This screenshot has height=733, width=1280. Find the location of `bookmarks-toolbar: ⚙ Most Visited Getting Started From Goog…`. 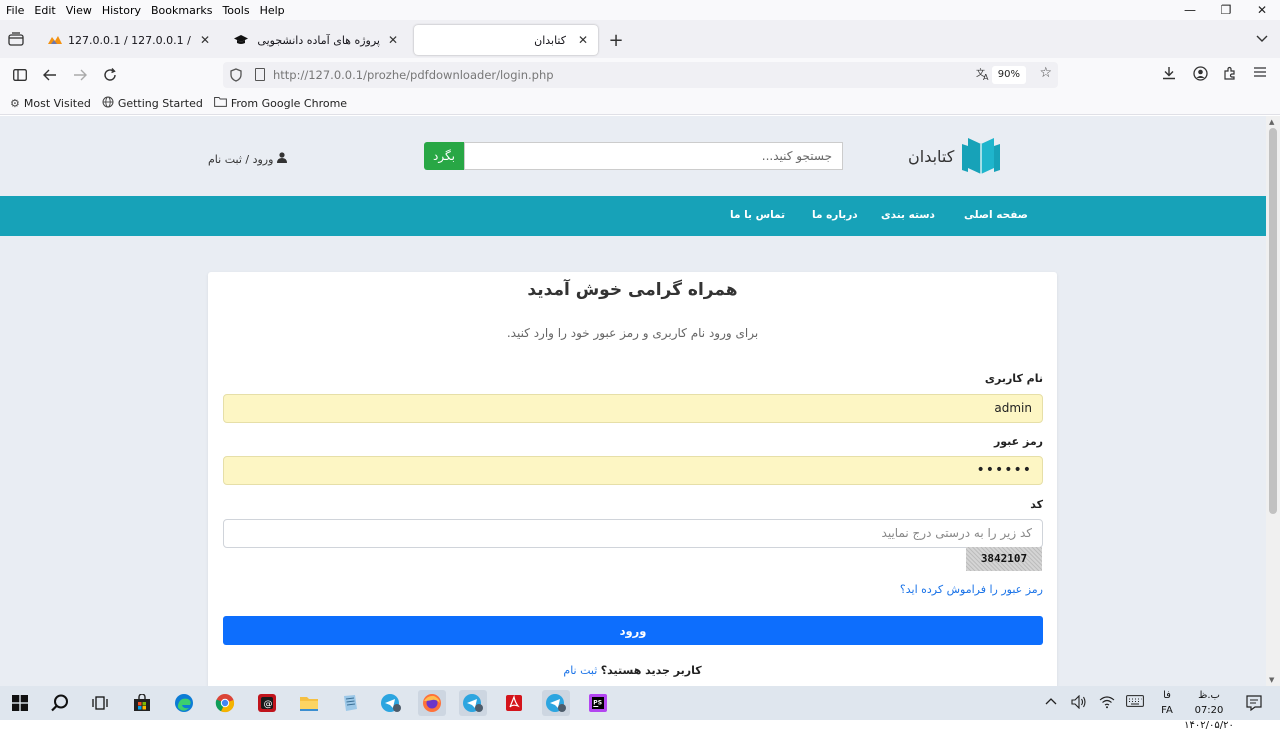

bookmarks-toolbar: ⚙ Most Visited Getting Started From Goog… is located at coordinates (640, 103).